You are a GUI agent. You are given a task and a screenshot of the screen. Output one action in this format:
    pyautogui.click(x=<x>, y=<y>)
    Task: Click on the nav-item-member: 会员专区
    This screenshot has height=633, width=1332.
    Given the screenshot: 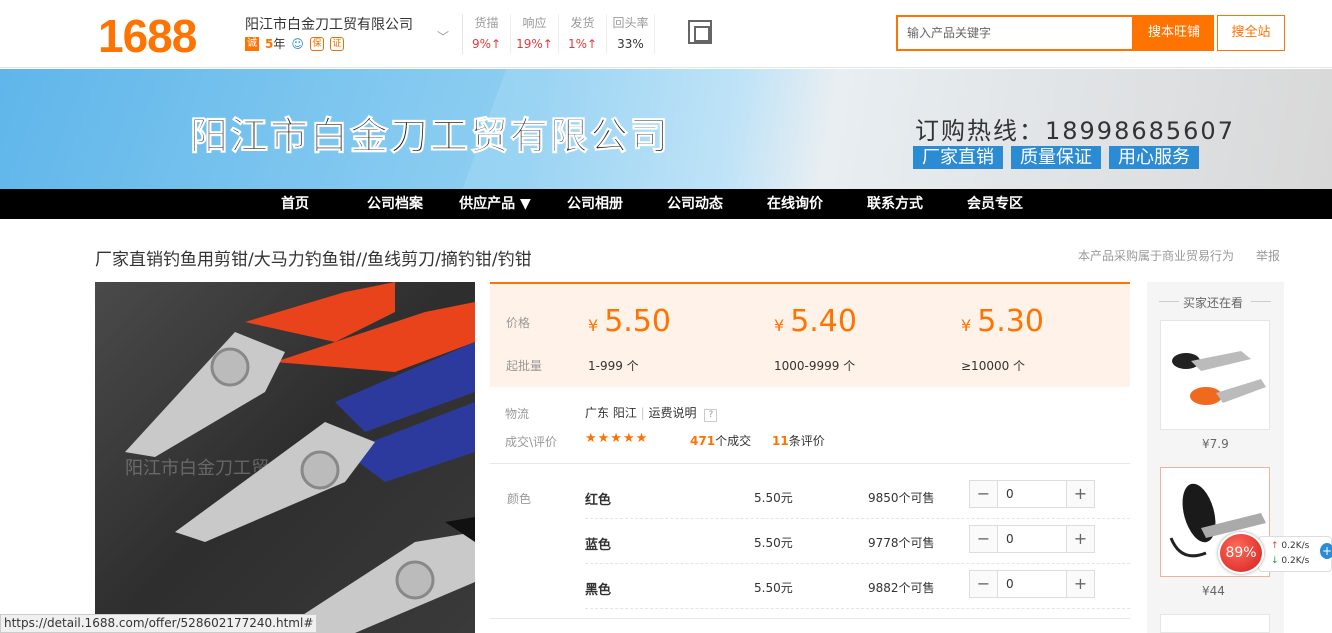 What is the action you would take?
    pyautogui.click(x=995, y=204)
    